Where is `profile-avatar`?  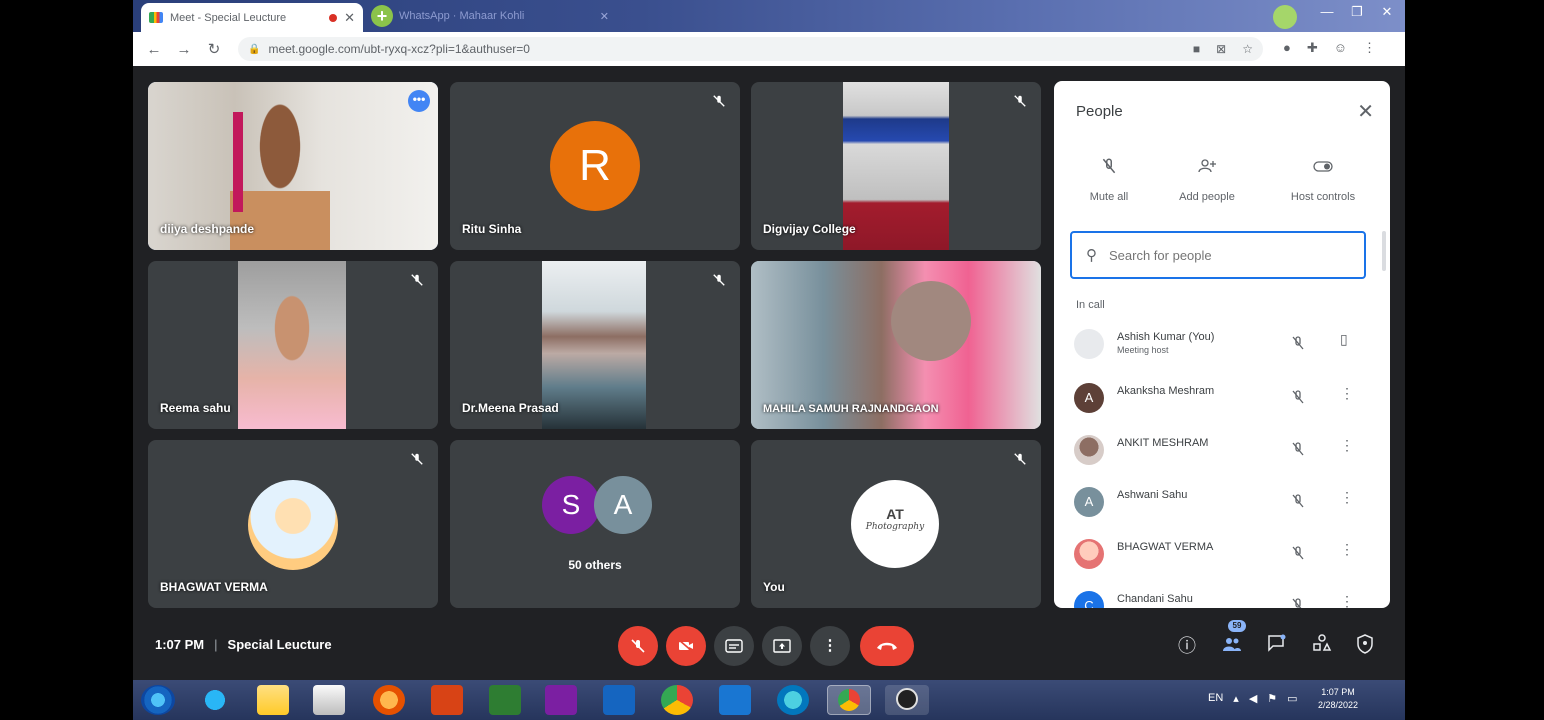
profile-avatar is located at coordinates (1285, 17).